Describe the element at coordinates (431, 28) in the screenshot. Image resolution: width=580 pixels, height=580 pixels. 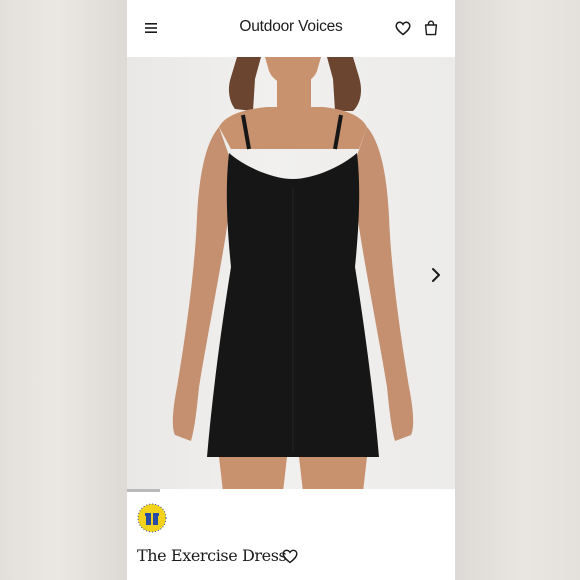
I see `bag-icon` at that location.